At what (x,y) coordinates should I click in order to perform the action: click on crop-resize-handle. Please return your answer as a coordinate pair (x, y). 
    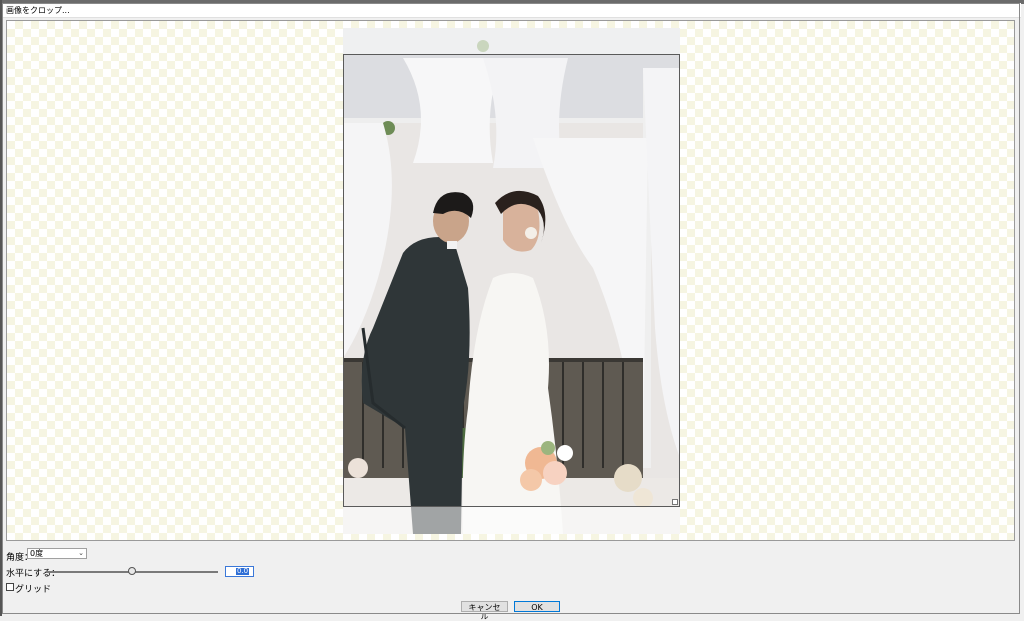
    Looking at the image, I should click on (675, 502).